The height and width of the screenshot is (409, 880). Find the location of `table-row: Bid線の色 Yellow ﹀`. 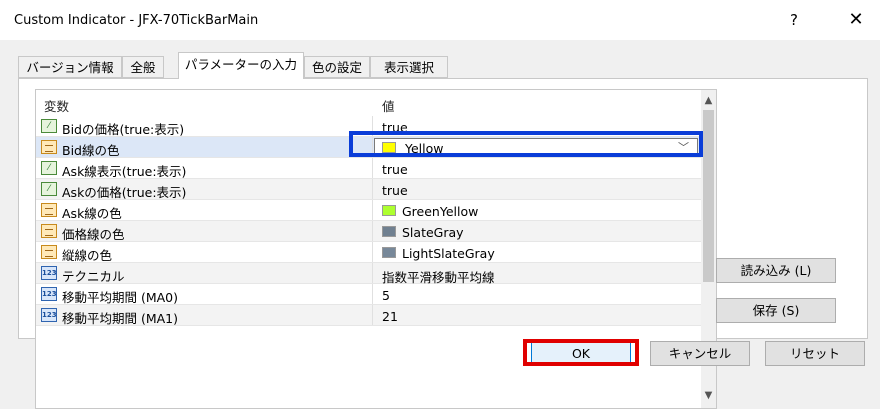

table-row: Bid線の色 Yellow ﹀ is located at coordinates (368, 147).